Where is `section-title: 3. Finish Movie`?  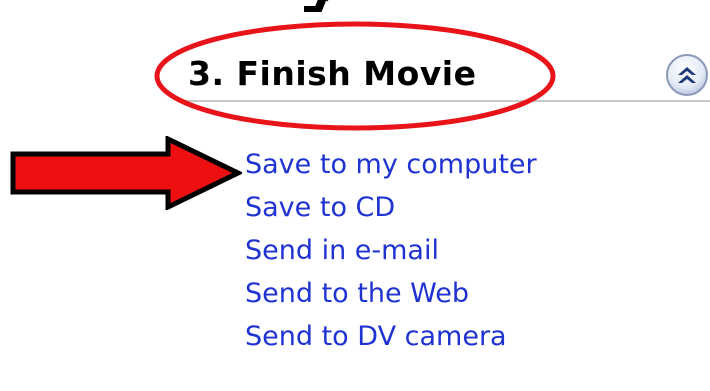 section-title: 3. Finish Movie is located at coordinates (332, 73).